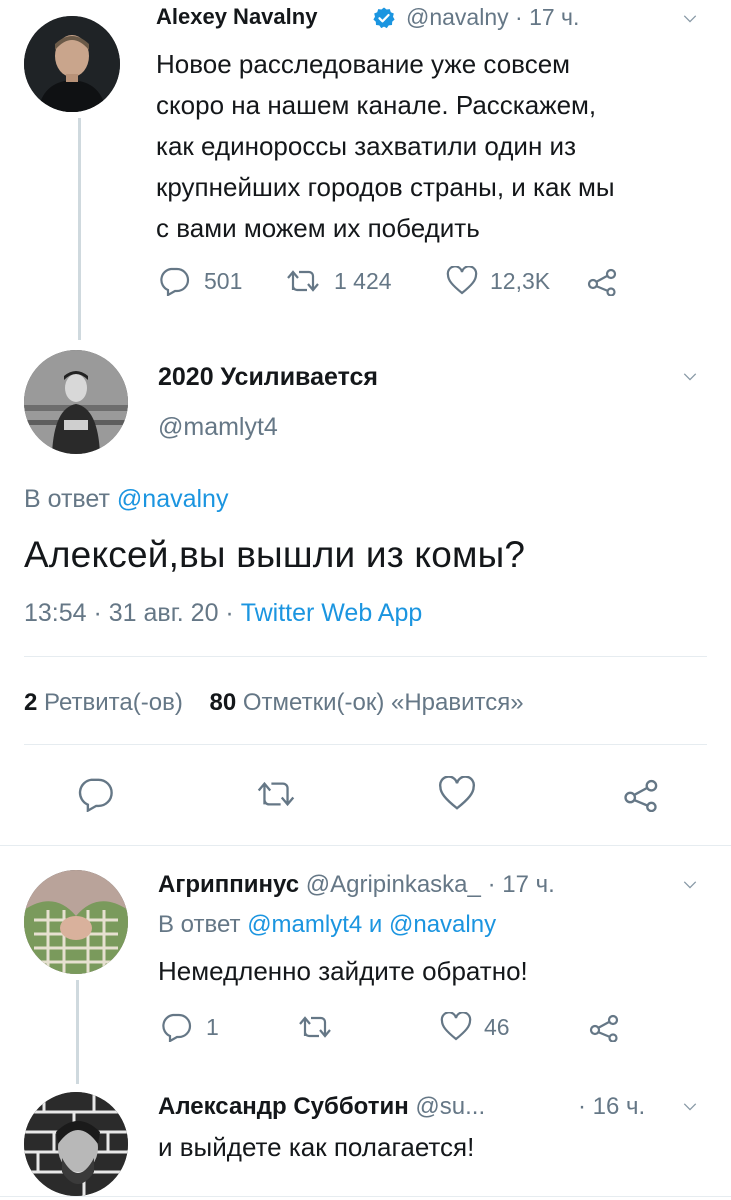 This screenshot has height=1200, width=731. Describe the element at coordinates (283, 1106) in the screenshot. I see `author-name: Александр Субботин` at that location.